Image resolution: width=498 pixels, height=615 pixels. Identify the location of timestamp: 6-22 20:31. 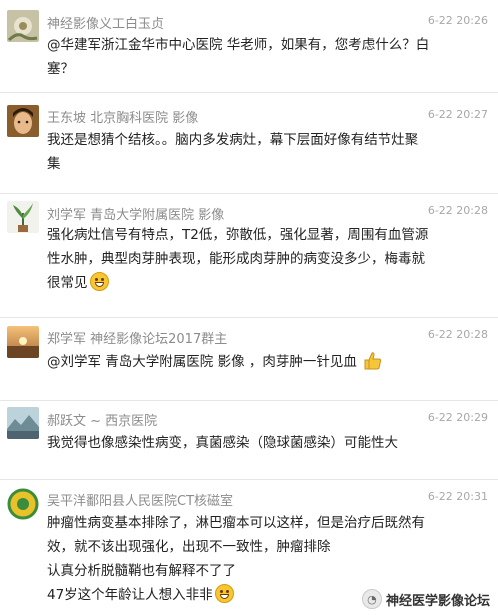
(457, 496).